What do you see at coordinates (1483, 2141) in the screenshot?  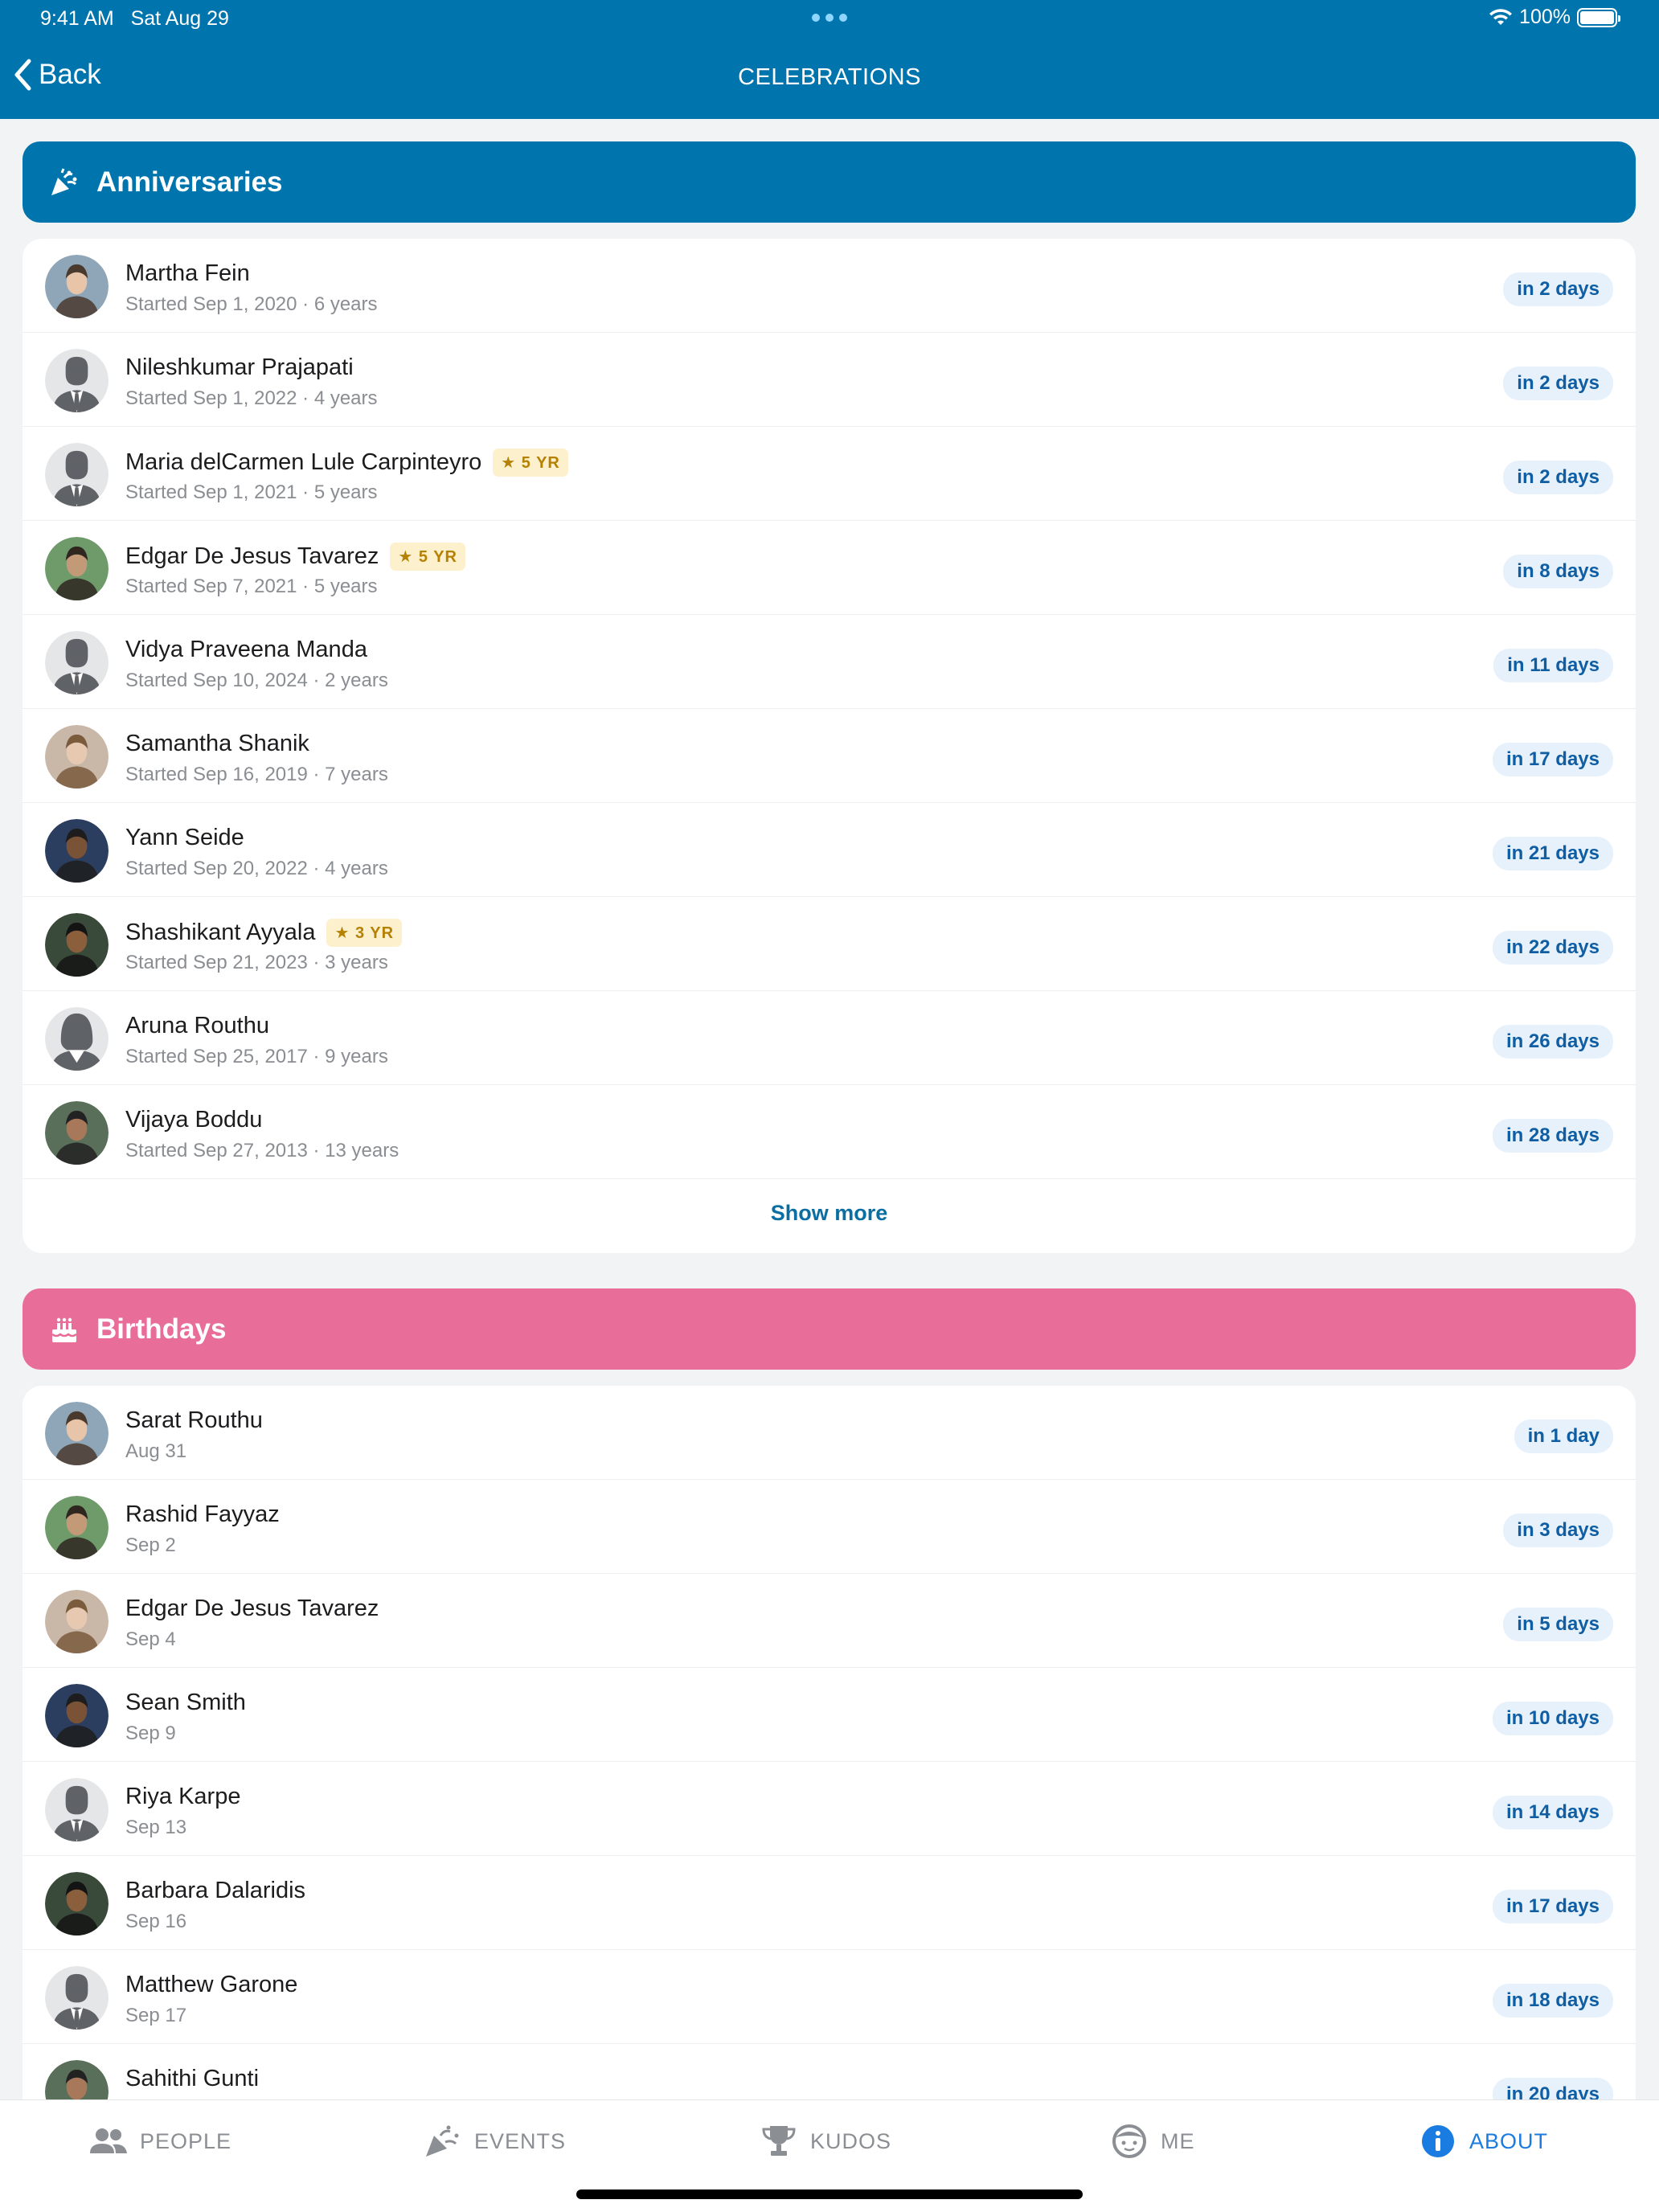 I see `tab-about: ABOUT` at bounding box center [1483, 2141].